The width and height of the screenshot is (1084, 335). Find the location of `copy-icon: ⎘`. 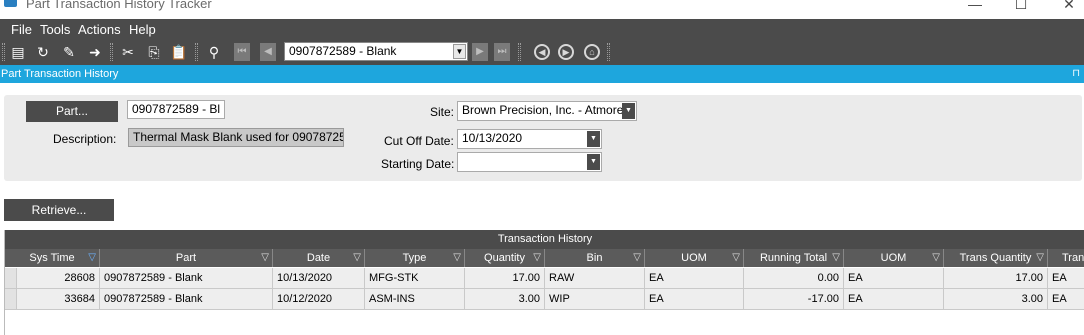

copy-icon: ⎘ is located at coordinates (154, 52).